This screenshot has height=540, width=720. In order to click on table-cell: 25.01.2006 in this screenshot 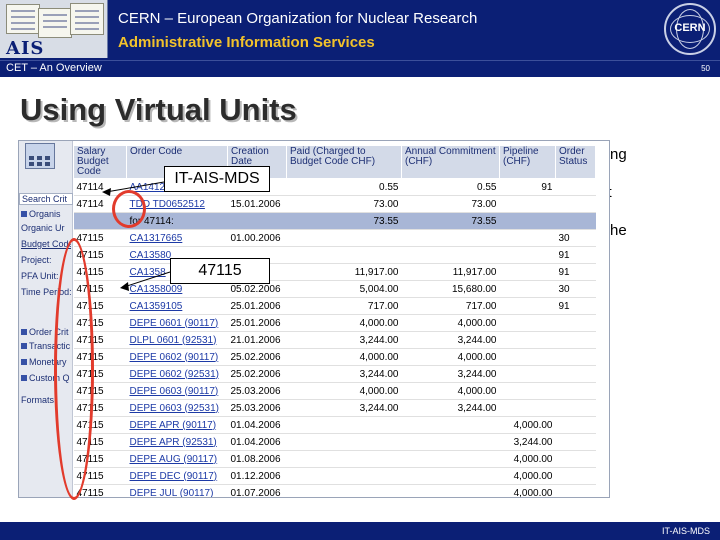, I will do `click(257, 323)`.